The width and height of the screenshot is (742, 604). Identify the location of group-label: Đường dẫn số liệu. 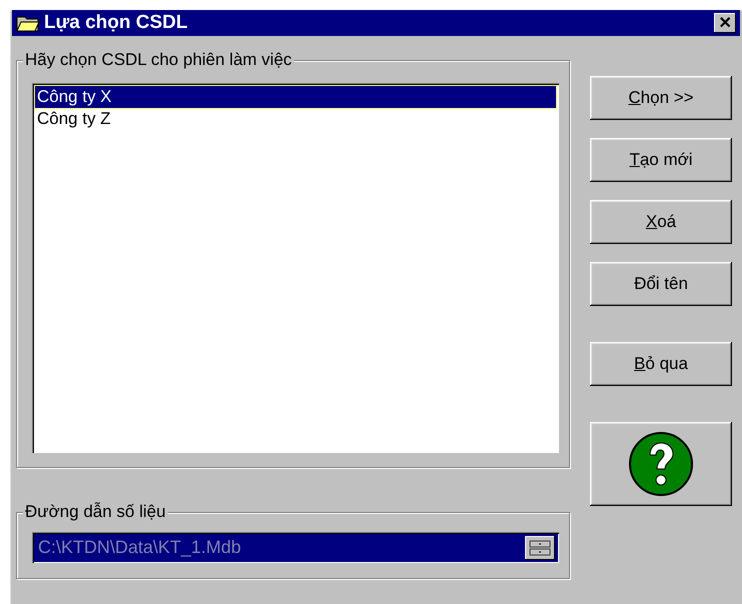
(95, 512).